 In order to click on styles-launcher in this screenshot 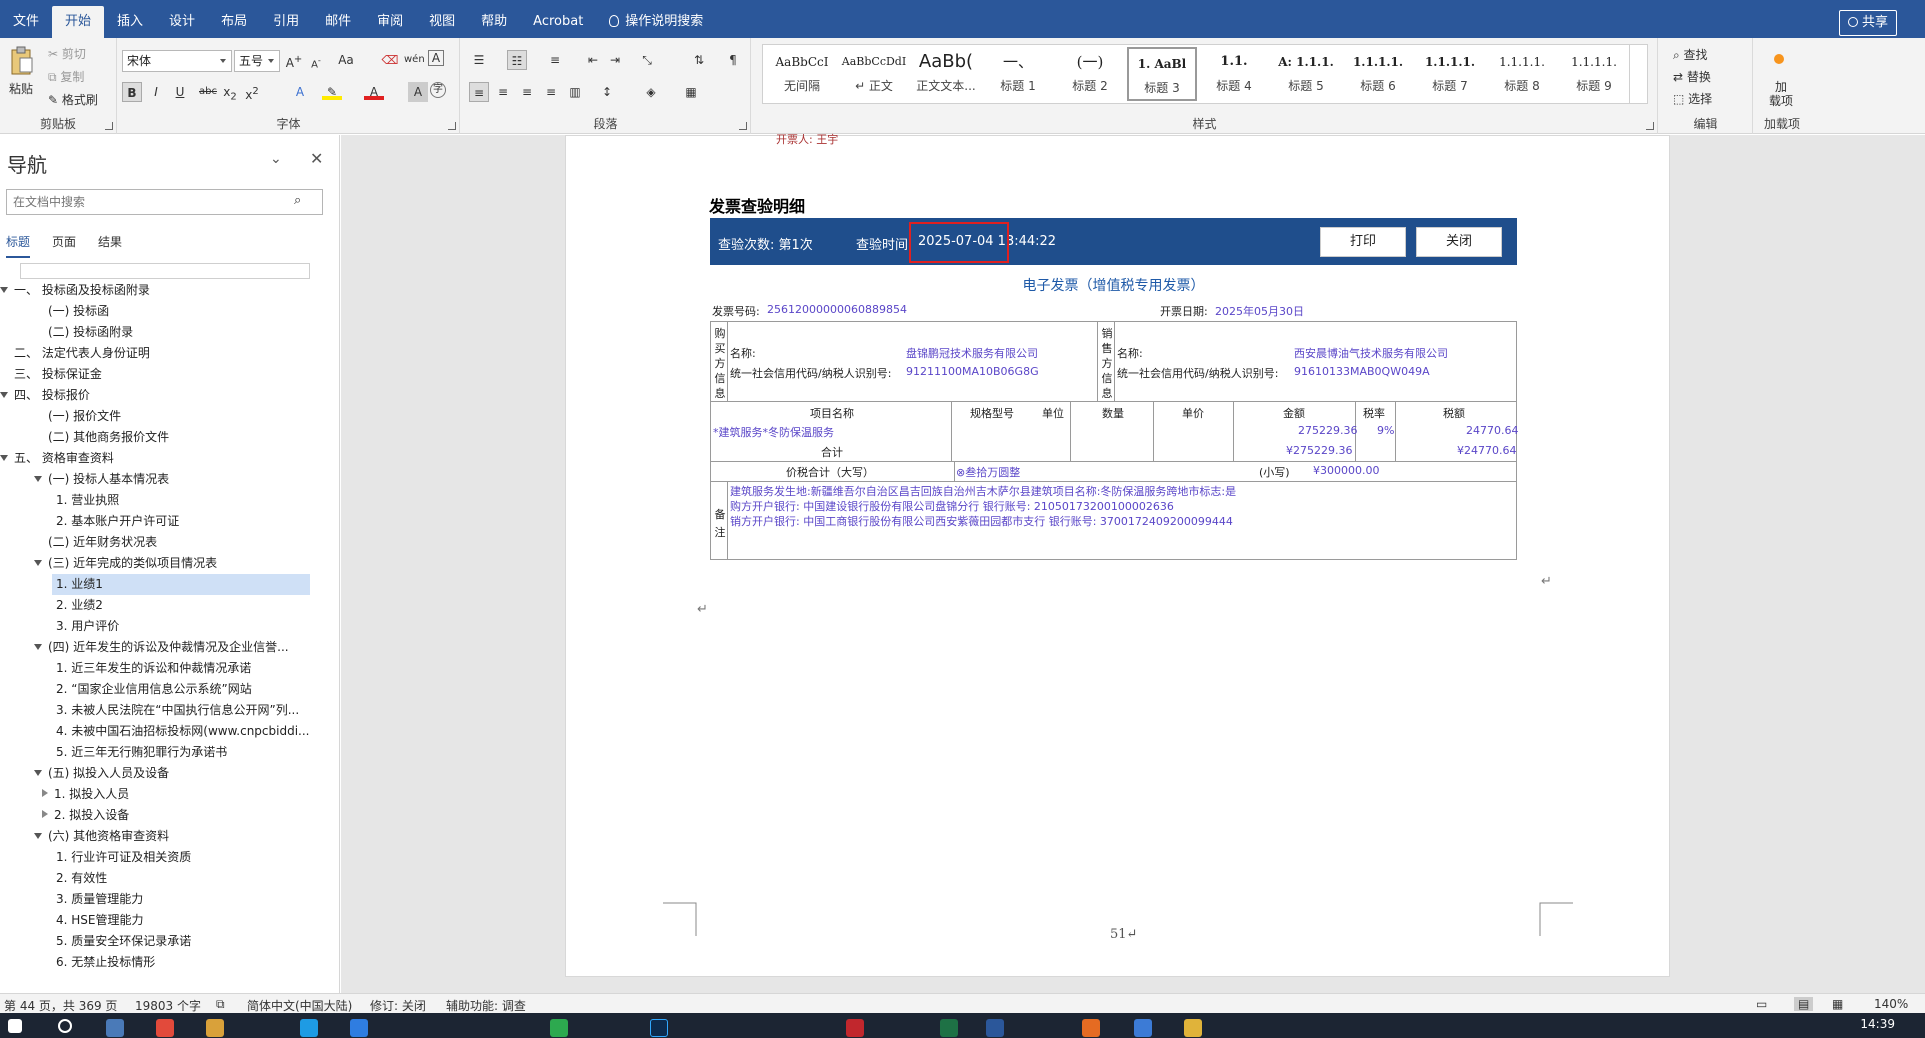, I will do `click(1650, 126)`.